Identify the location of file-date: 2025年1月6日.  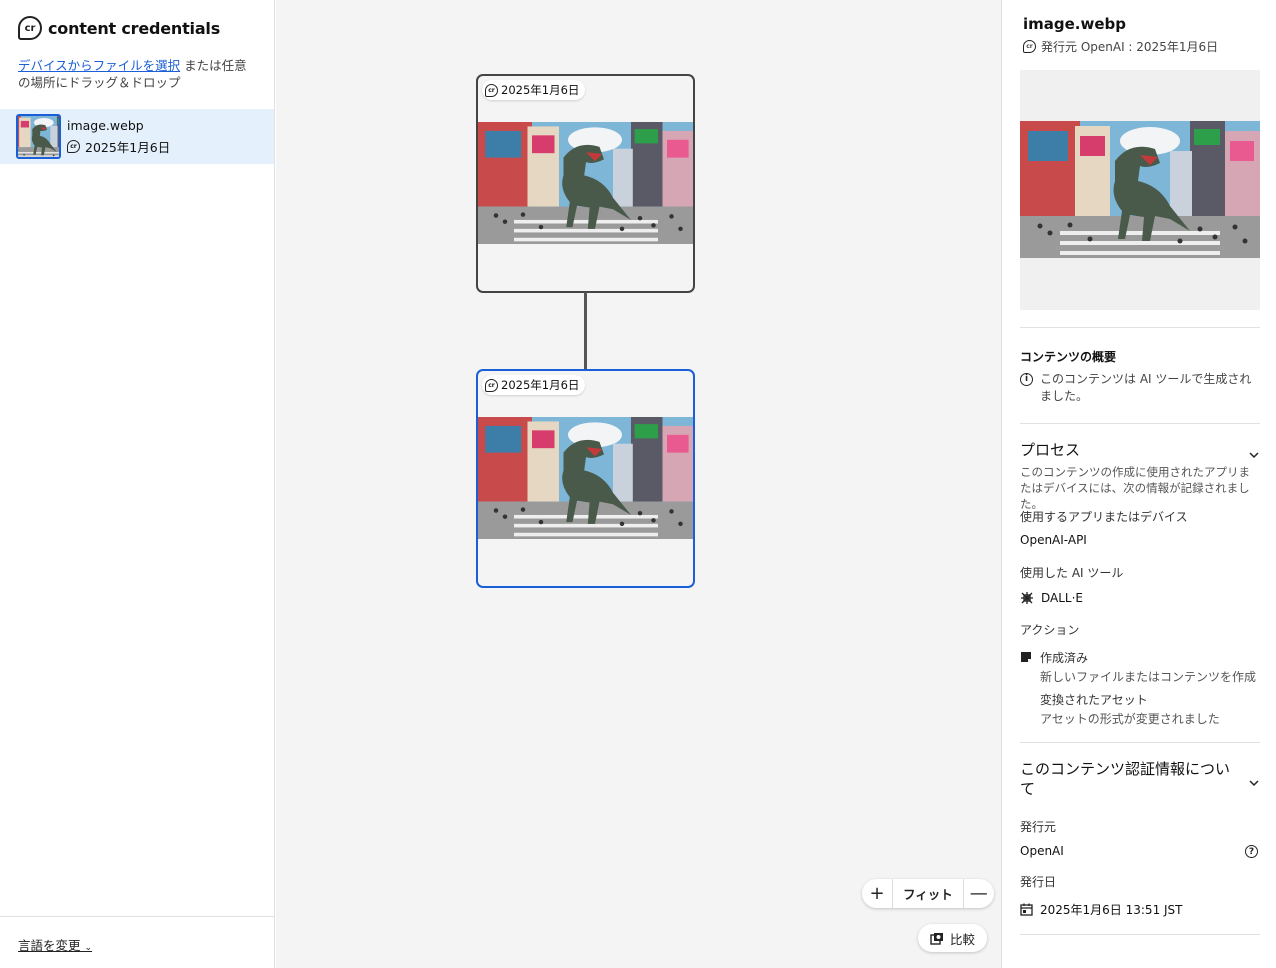
(128, 147).